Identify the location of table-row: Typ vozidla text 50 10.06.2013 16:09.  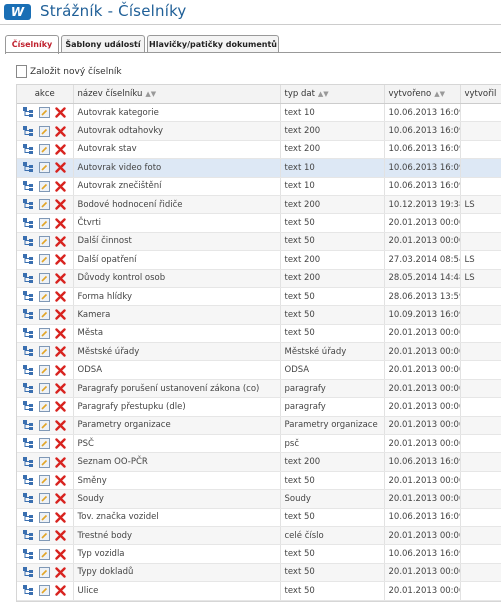
(259, 554).